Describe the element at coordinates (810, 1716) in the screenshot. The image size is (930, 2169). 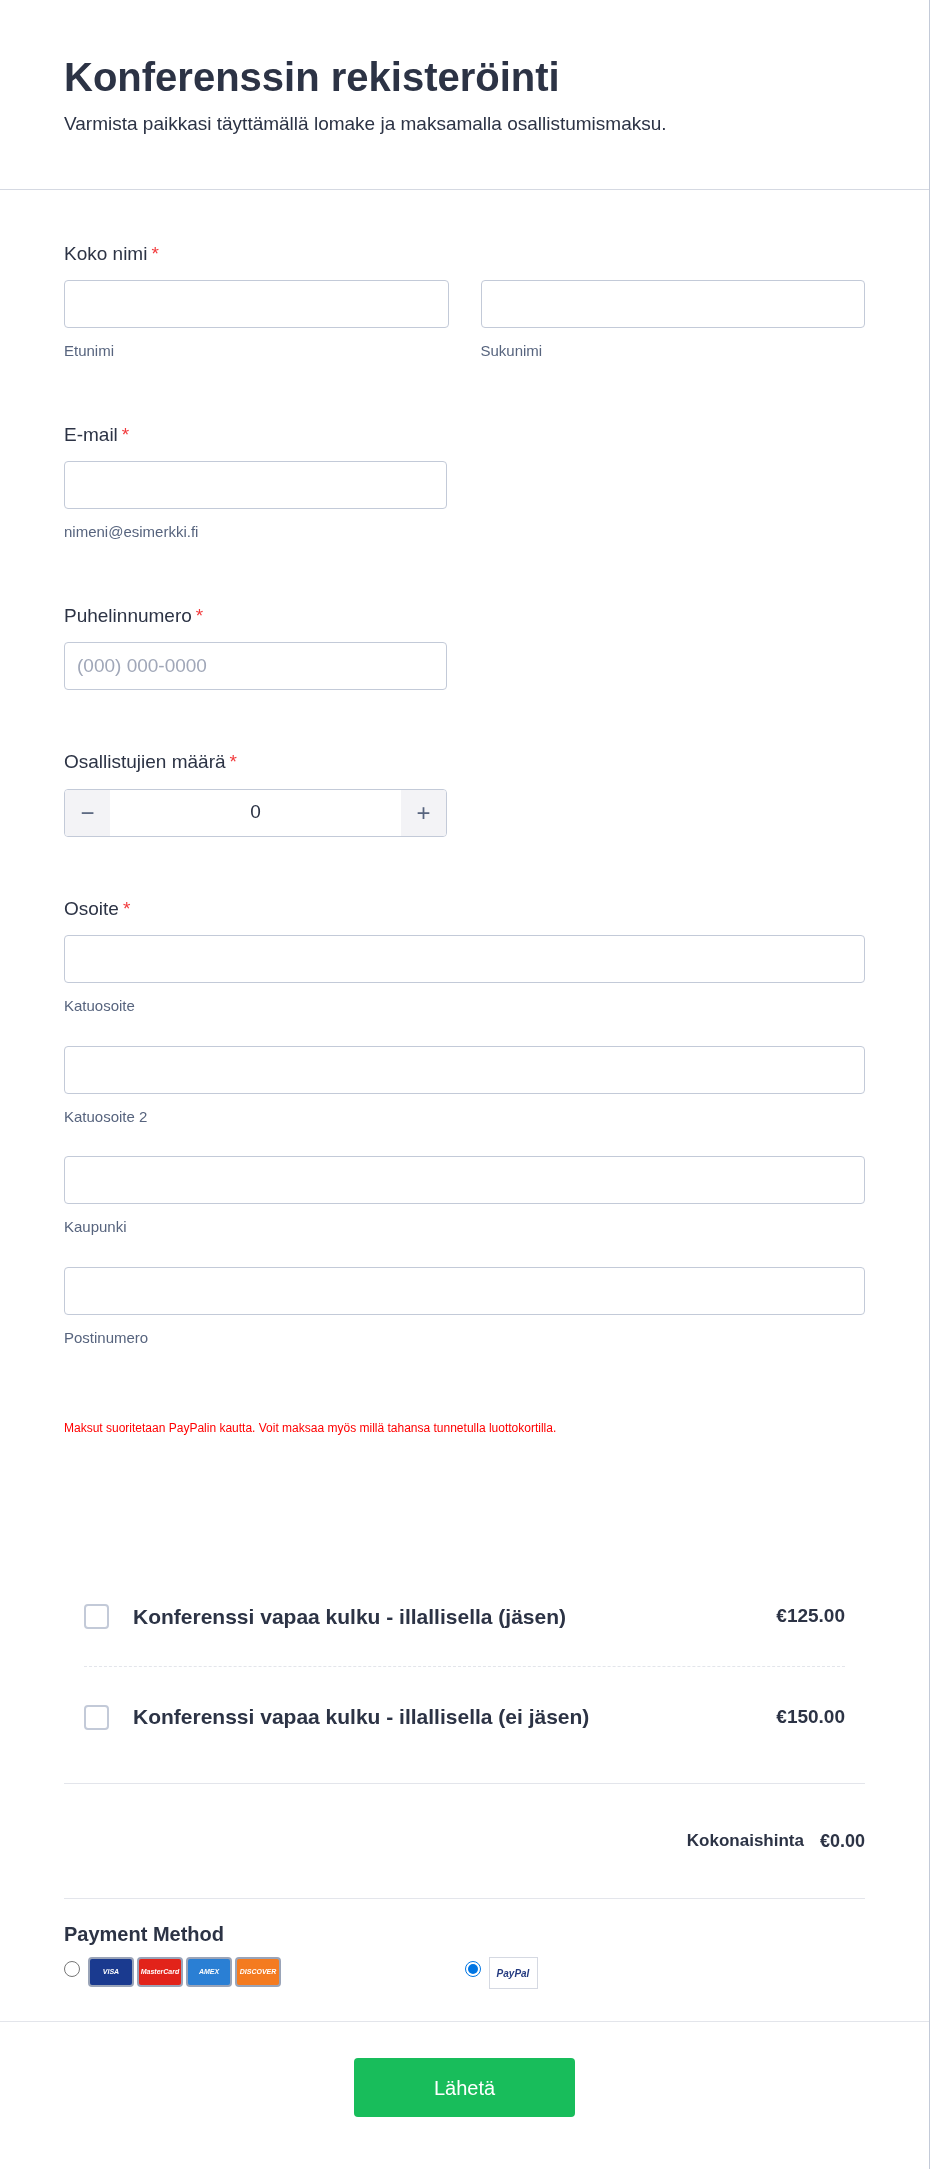
I see `product-price: €150.00` at that location.